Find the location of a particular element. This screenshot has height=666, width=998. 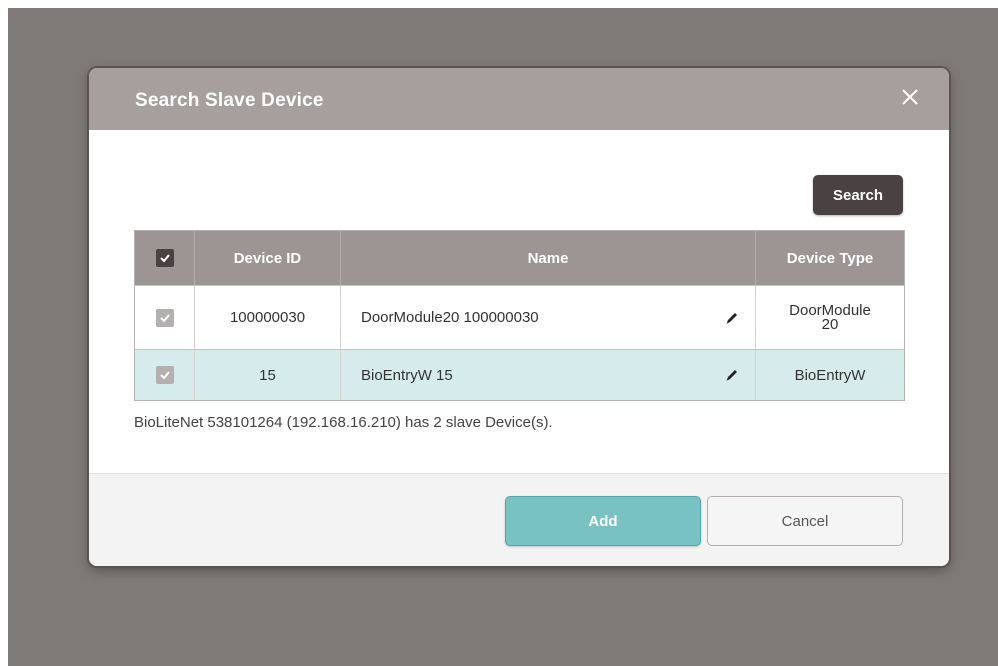

column-header-device-type: Device Type is located at coordinates (830, 258).